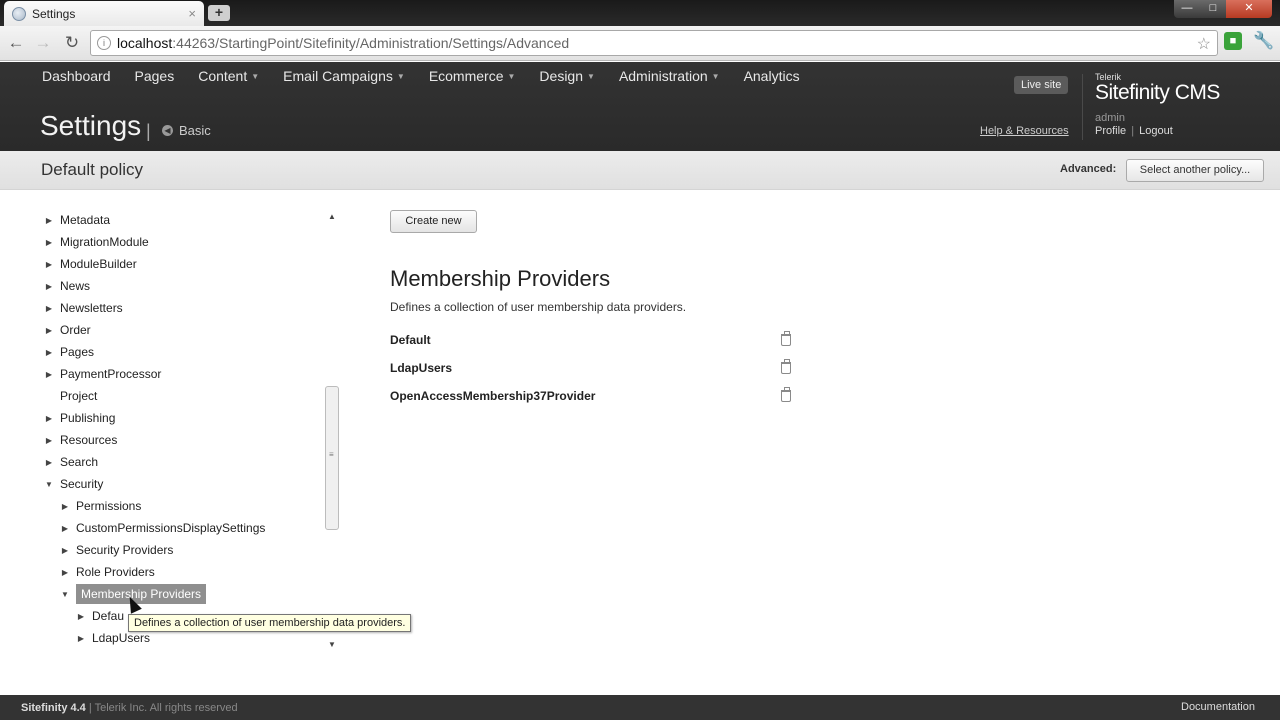  What do you see at coordinates (104, 13) in the screenshot?
I see `browser-tab: Settings ×` at bounding box center [104, 13].